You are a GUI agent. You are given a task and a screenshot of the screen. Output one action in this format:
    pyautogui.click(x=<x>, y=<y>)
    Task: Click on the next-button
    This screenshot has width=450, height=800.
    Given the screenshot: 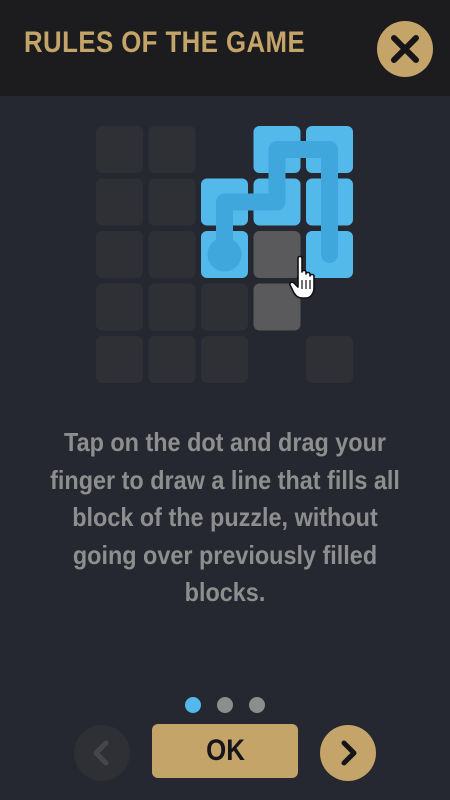 What is the action you would take?
    pyautogui.click(x=348, y=753)
    